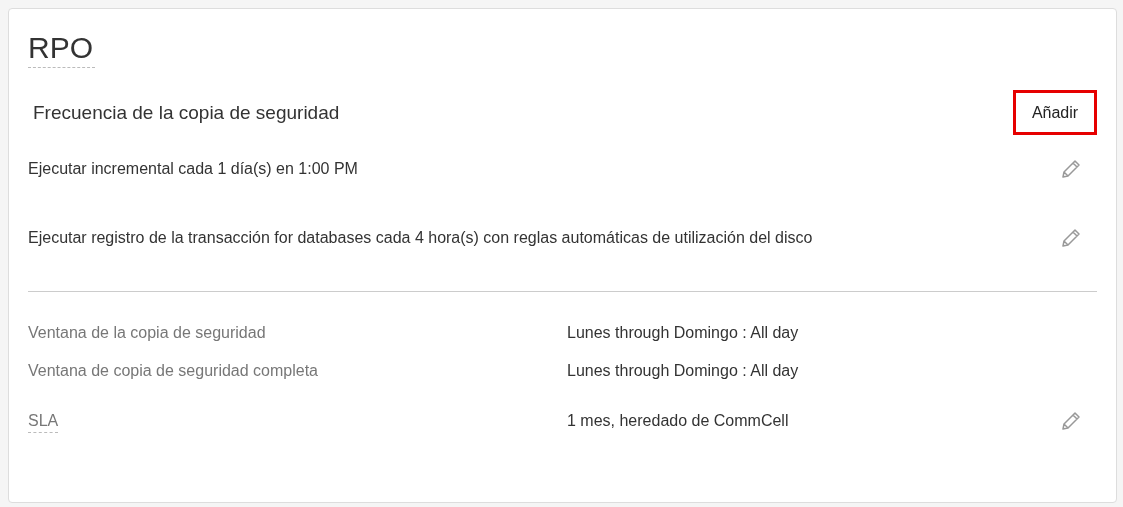 Image resolution: width=1123 pixels, height=507 pixels. I want to click on property-value: 1 mes, heredado de CommCell, so click(678, 421).